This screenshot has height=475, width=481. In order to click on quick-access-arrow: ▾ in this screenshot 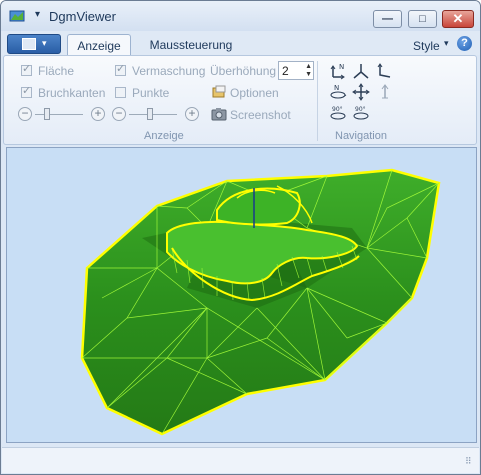, I will do `click(37, 14)`.